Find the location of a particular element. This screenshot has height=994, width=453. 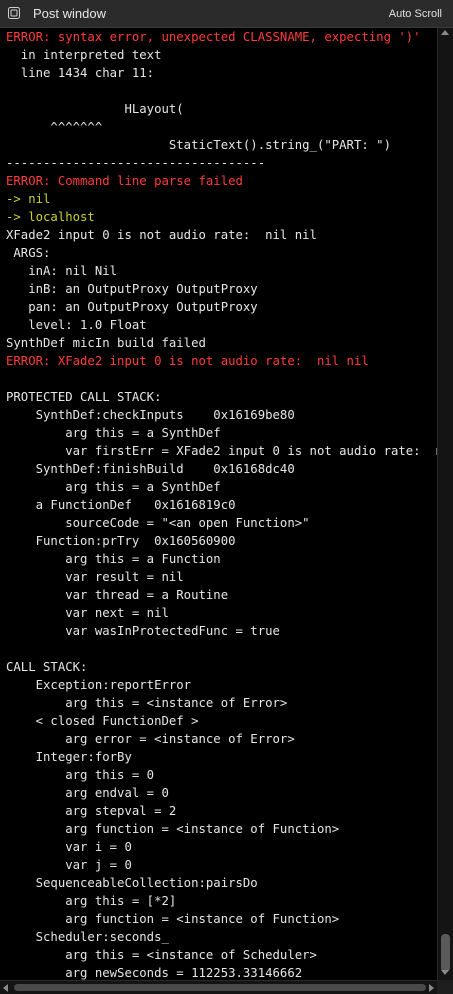

output-line: ^^^^^^^ is located at coordinates (54, 127).